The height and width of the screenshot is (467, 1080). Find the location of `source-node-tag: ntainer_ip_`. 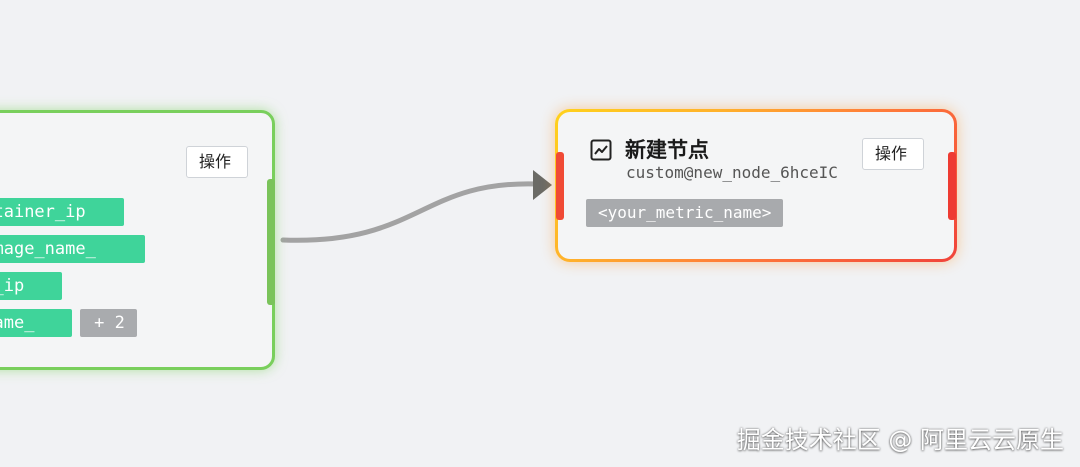

source-node-tag: ntainer_ip_ is located at coordinates (62, 212).